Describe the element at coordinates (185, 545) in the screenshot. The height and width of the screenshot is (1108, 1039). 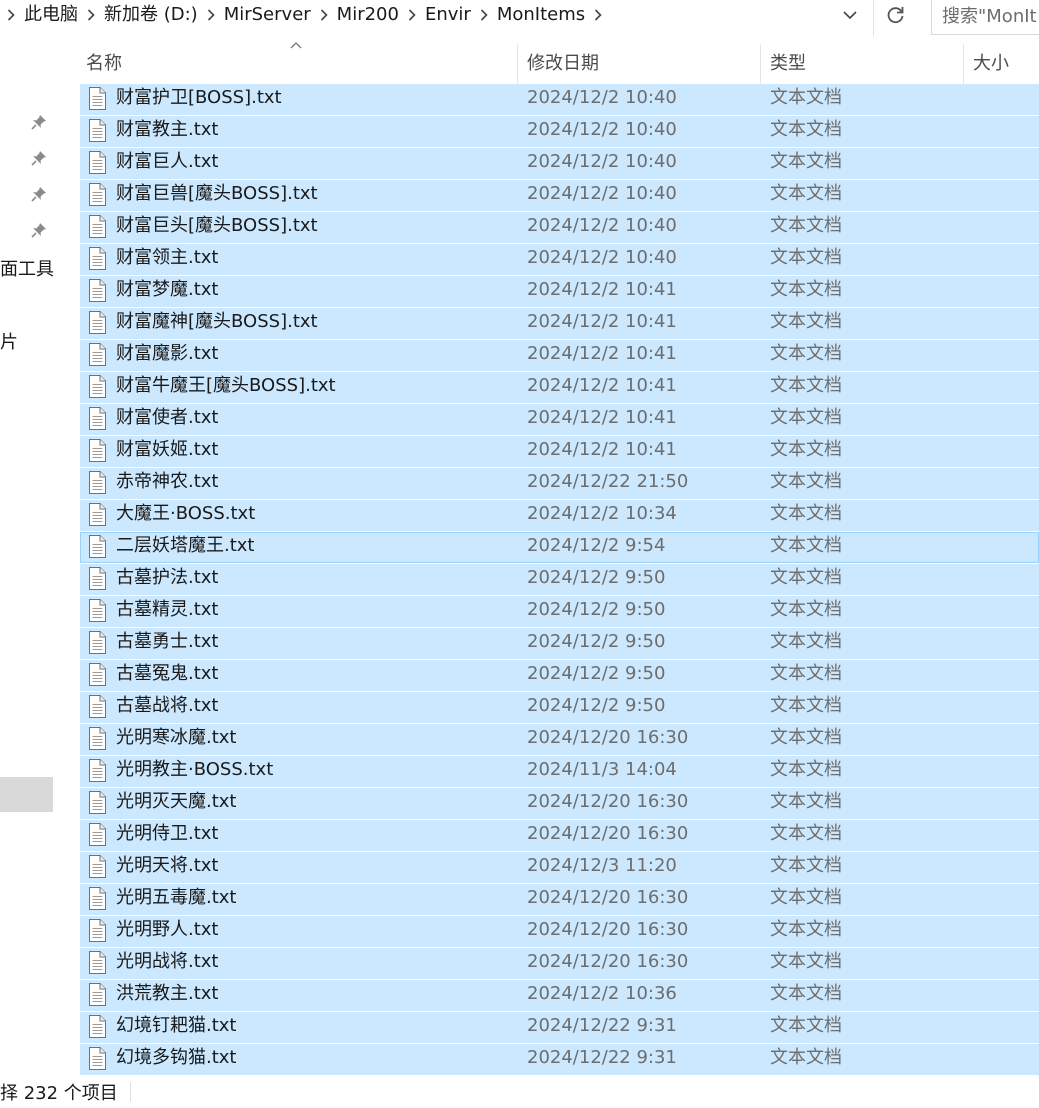
I see `file-name: 二层妖塔魔王.txt` at that location.